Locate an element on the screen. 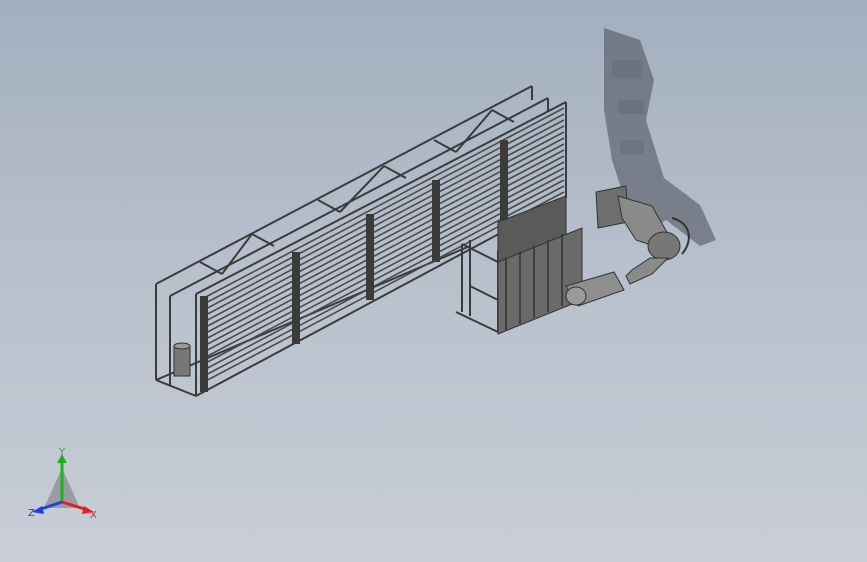 The image size is (867, 562). x-axis-label: X is located at coordinates (93, 515).